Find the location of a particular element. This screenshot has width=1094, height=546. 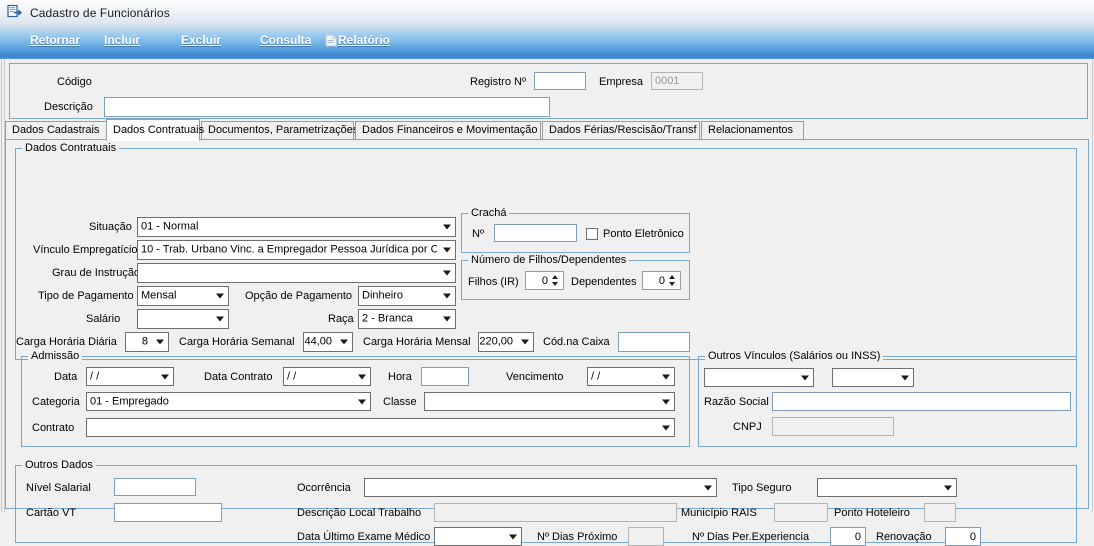

contrato-combo is located at coordinates (380, 427).